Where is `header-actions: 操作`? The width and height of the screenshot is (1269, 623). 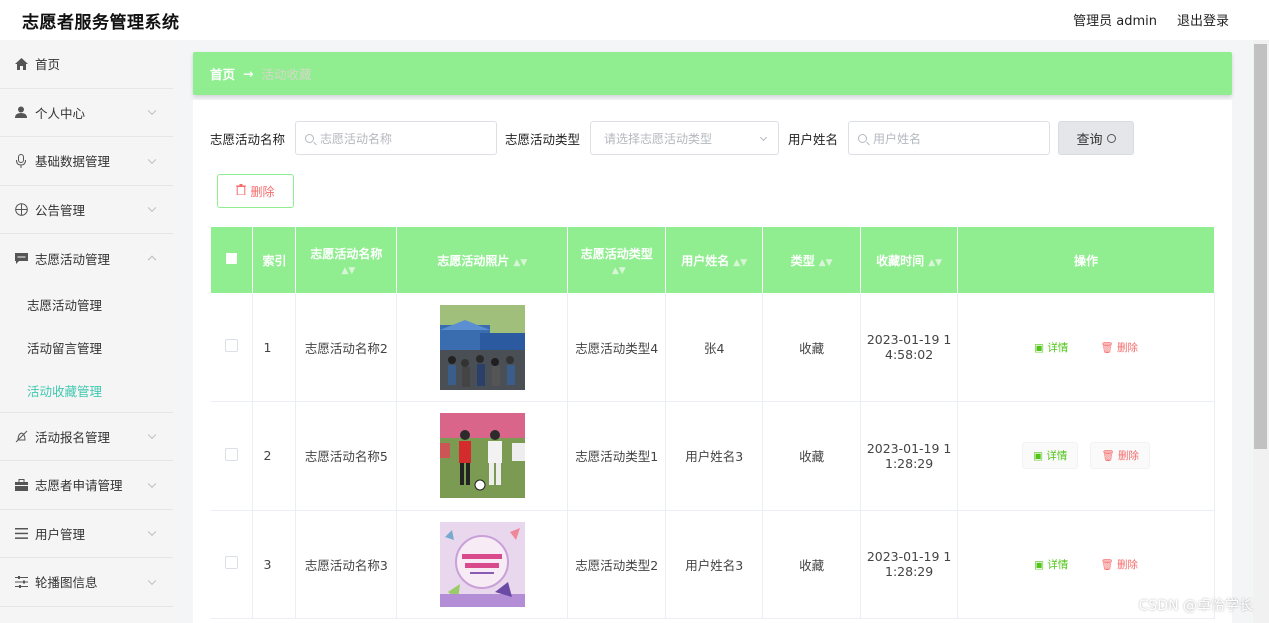 header-actions: 操作 is located at coordinates (1086, 260).